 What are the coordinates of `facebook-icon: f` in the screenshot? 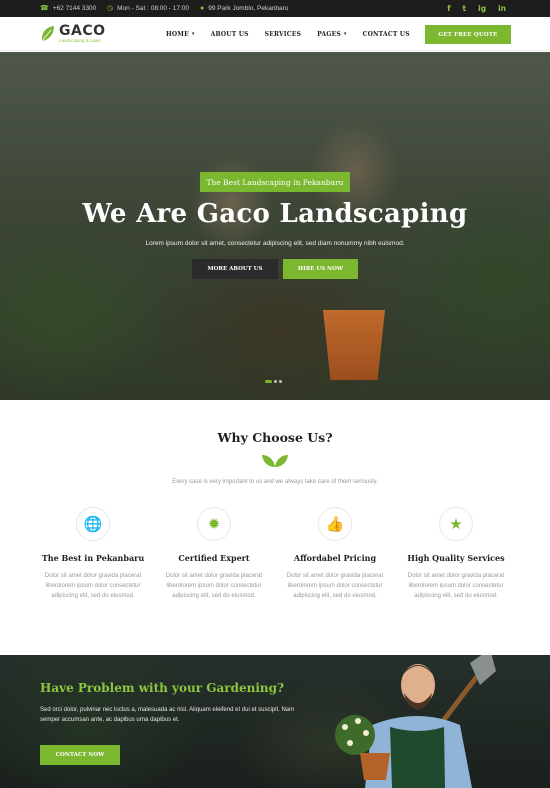 It's located at (448, 8).